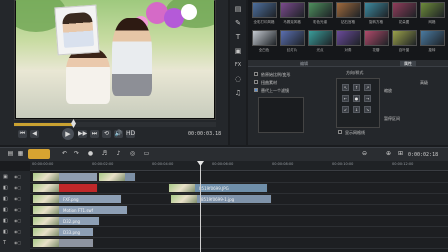 The height and width of the screenshot is (252, 448). Describe the element at coordinates (345, 109) in the screenshot. I see `direction-button: ↙` at that location.